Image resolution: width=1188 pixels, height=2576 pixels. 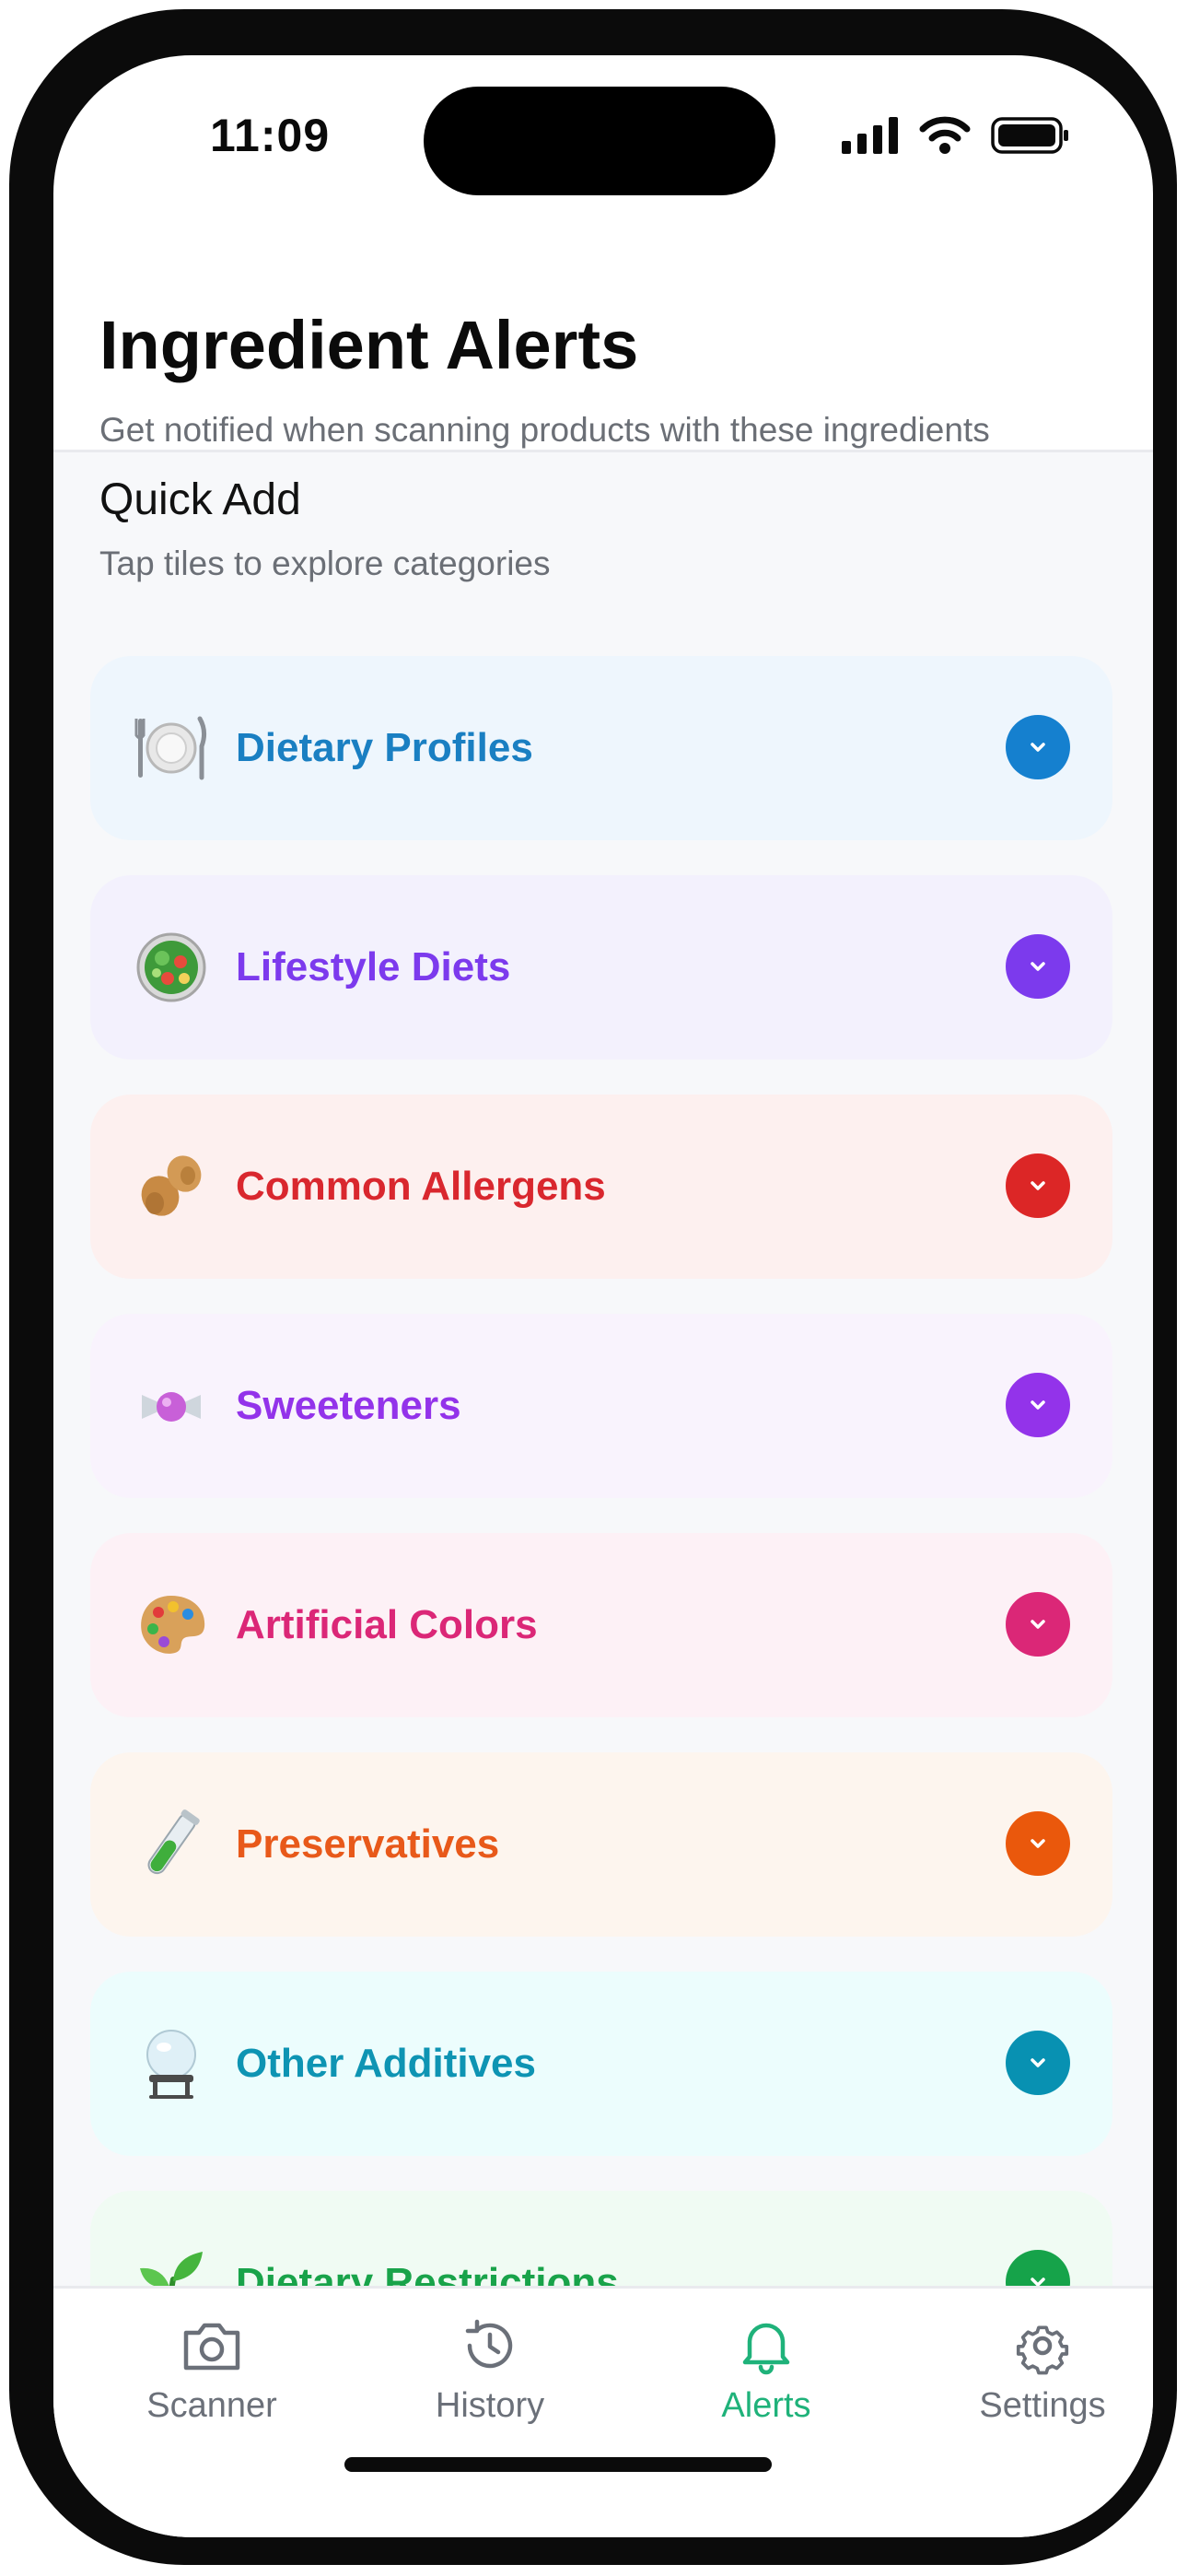 What do you see at coordinates (601, 2064) in the screenshot?
I see `tile-other-additives: Other Additives` at bounding box center [601, 2064].